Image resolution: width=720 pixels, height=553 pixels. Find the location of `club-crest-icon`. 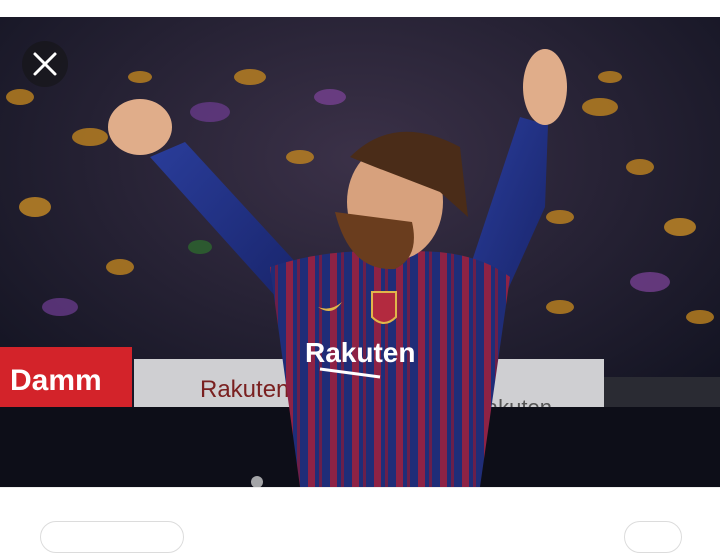

club-crest-icon is located at coordinates (384, 307).